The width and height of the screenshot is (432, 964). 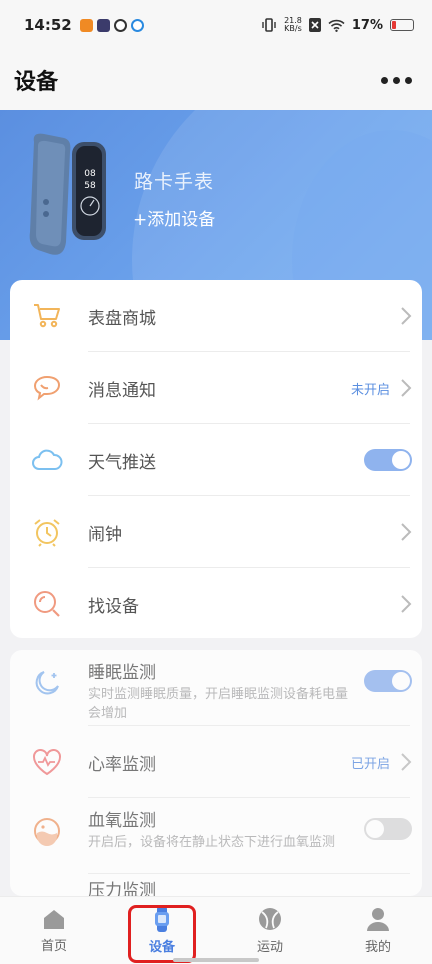 I want to click on setting-label: 闹钟, so click(x=105, y=534).